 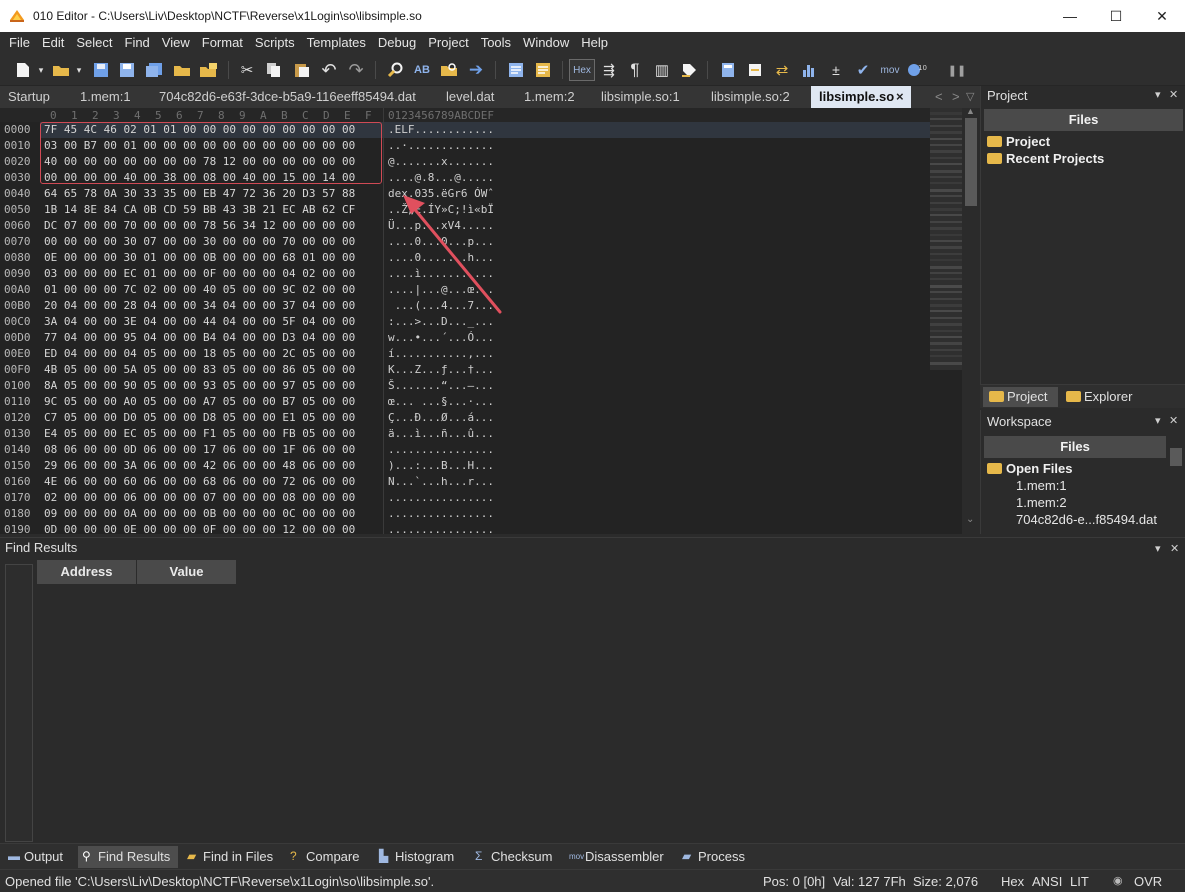 I want to click on tab-find-in-files: ▰ Find in Files, so click(x=228, y=857).